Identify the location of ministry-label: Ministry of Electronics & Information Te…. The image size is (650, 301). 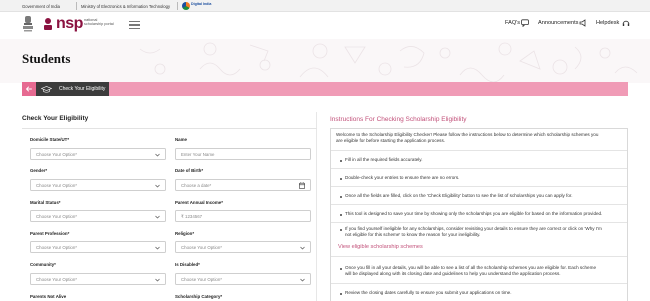
(126, 6).